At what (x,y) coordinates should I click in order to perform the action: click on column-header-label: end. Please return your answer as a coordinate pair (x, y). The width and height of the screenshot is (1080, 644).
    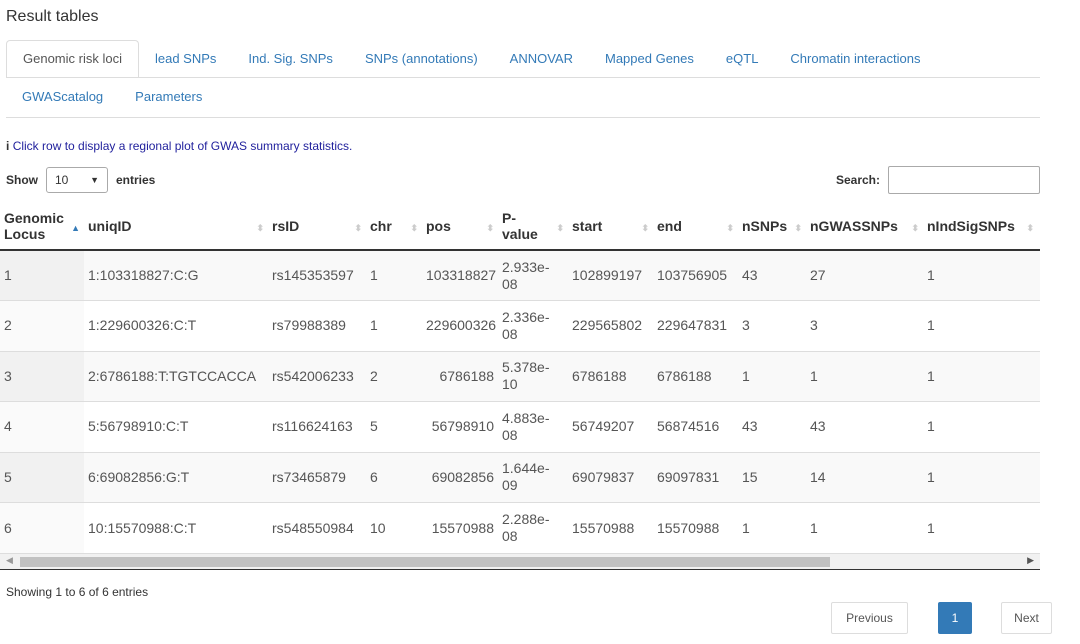
    Looking at the image, I should click on (669, 225).